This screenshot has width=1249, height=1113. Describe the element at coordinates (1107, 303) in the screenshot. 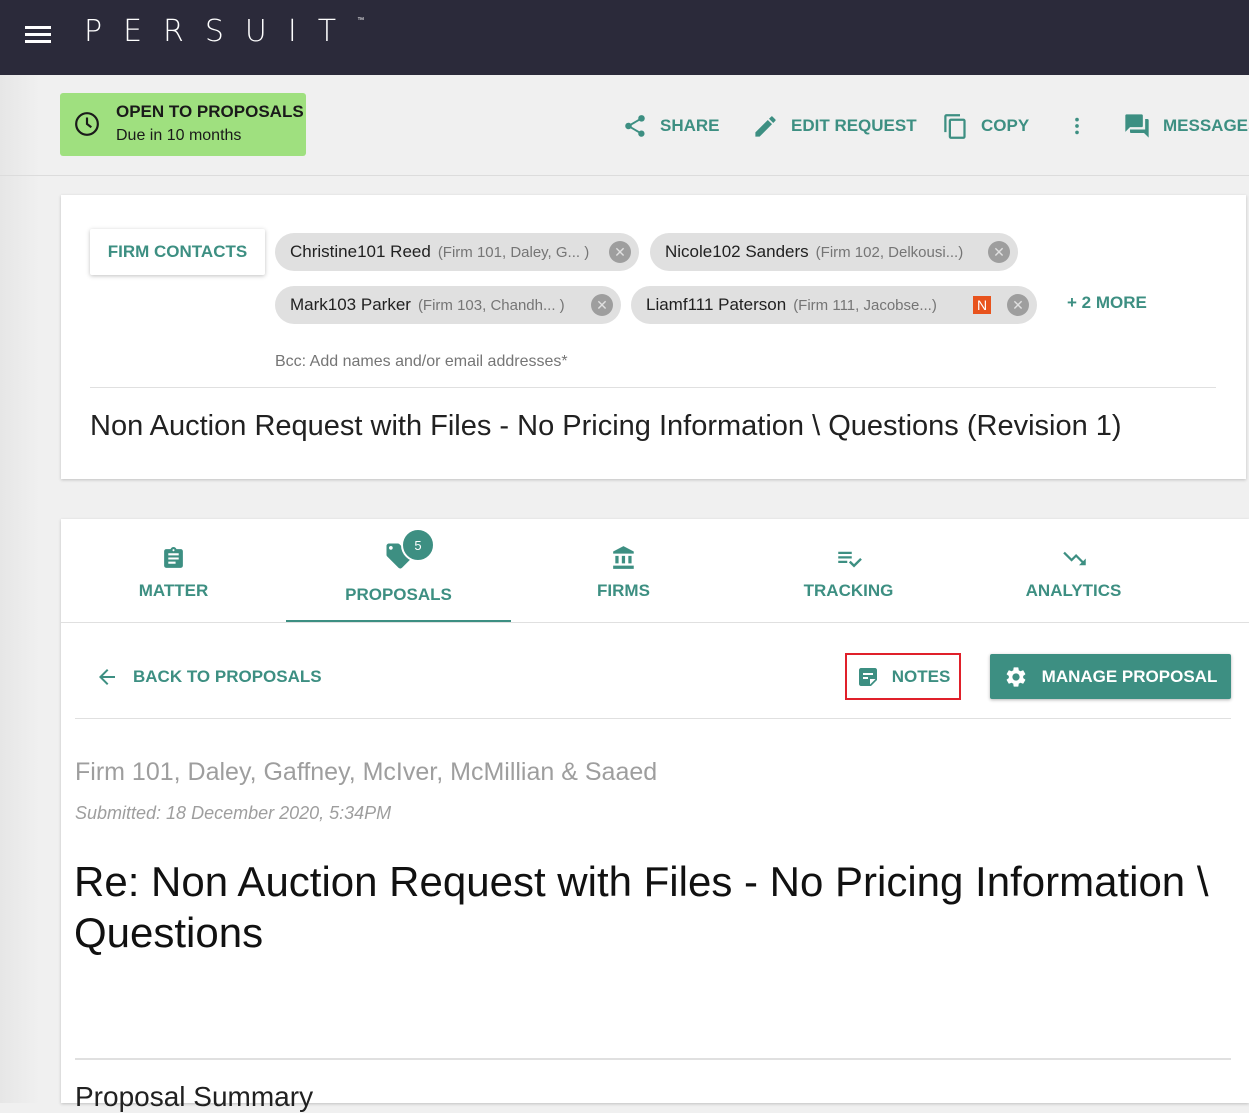

I see `more-contacts-link: + 2 MORE` at that location.